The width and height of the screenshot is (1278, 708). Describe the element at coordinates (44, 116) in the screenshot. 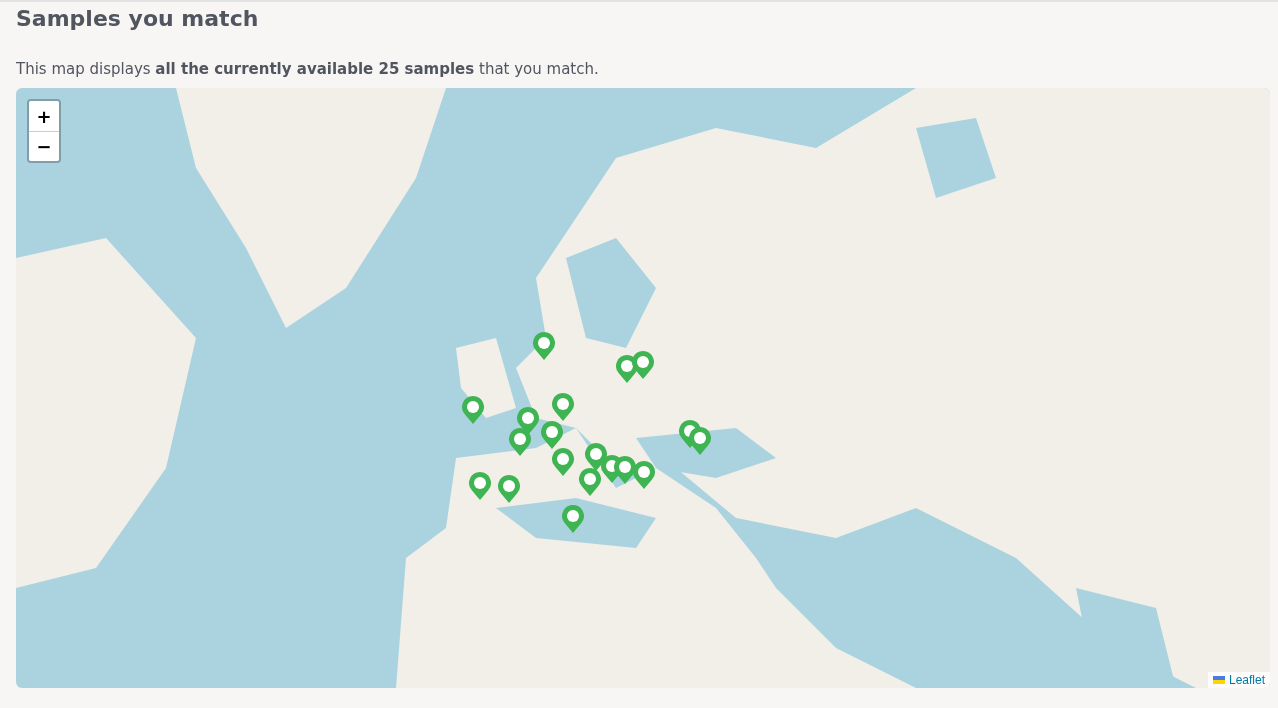

I see `zoom-in-button: +` at that location.